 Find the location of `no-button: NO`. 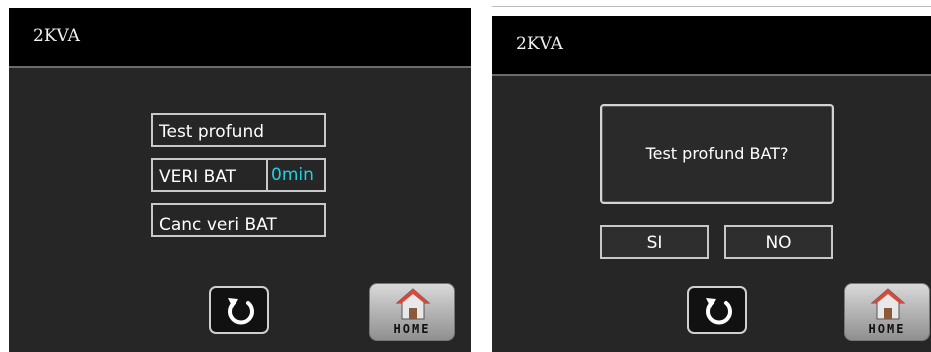

no-button: NO is located at coordinates (778, 242).